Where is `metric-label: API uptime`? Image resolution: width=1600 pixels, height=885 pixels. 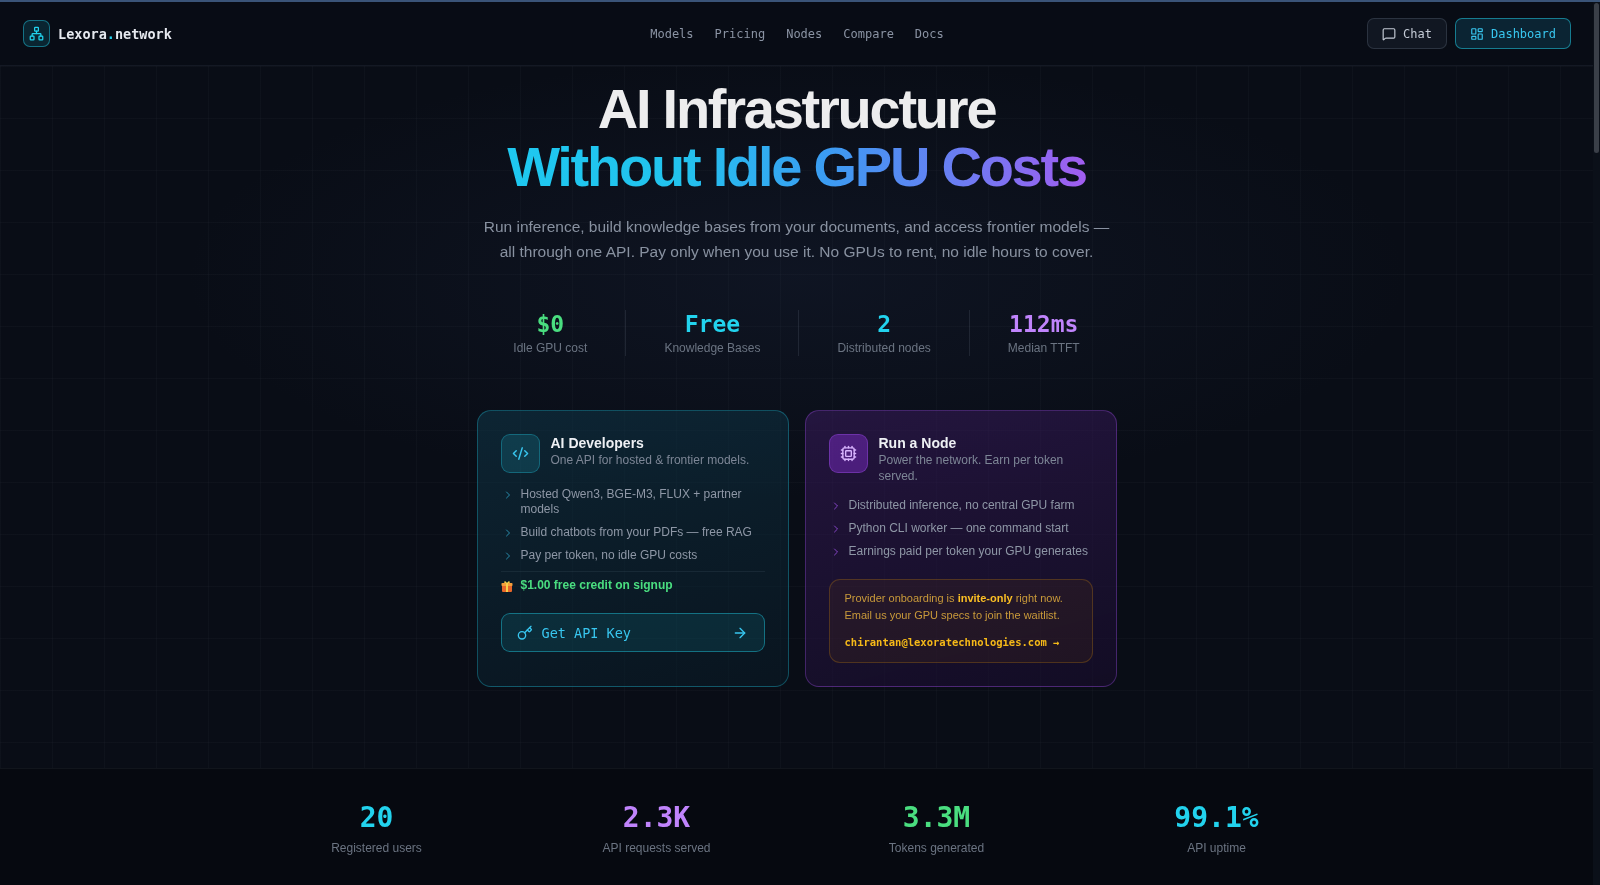 metric-label: API uptime is located at coordinates (1216, 848).